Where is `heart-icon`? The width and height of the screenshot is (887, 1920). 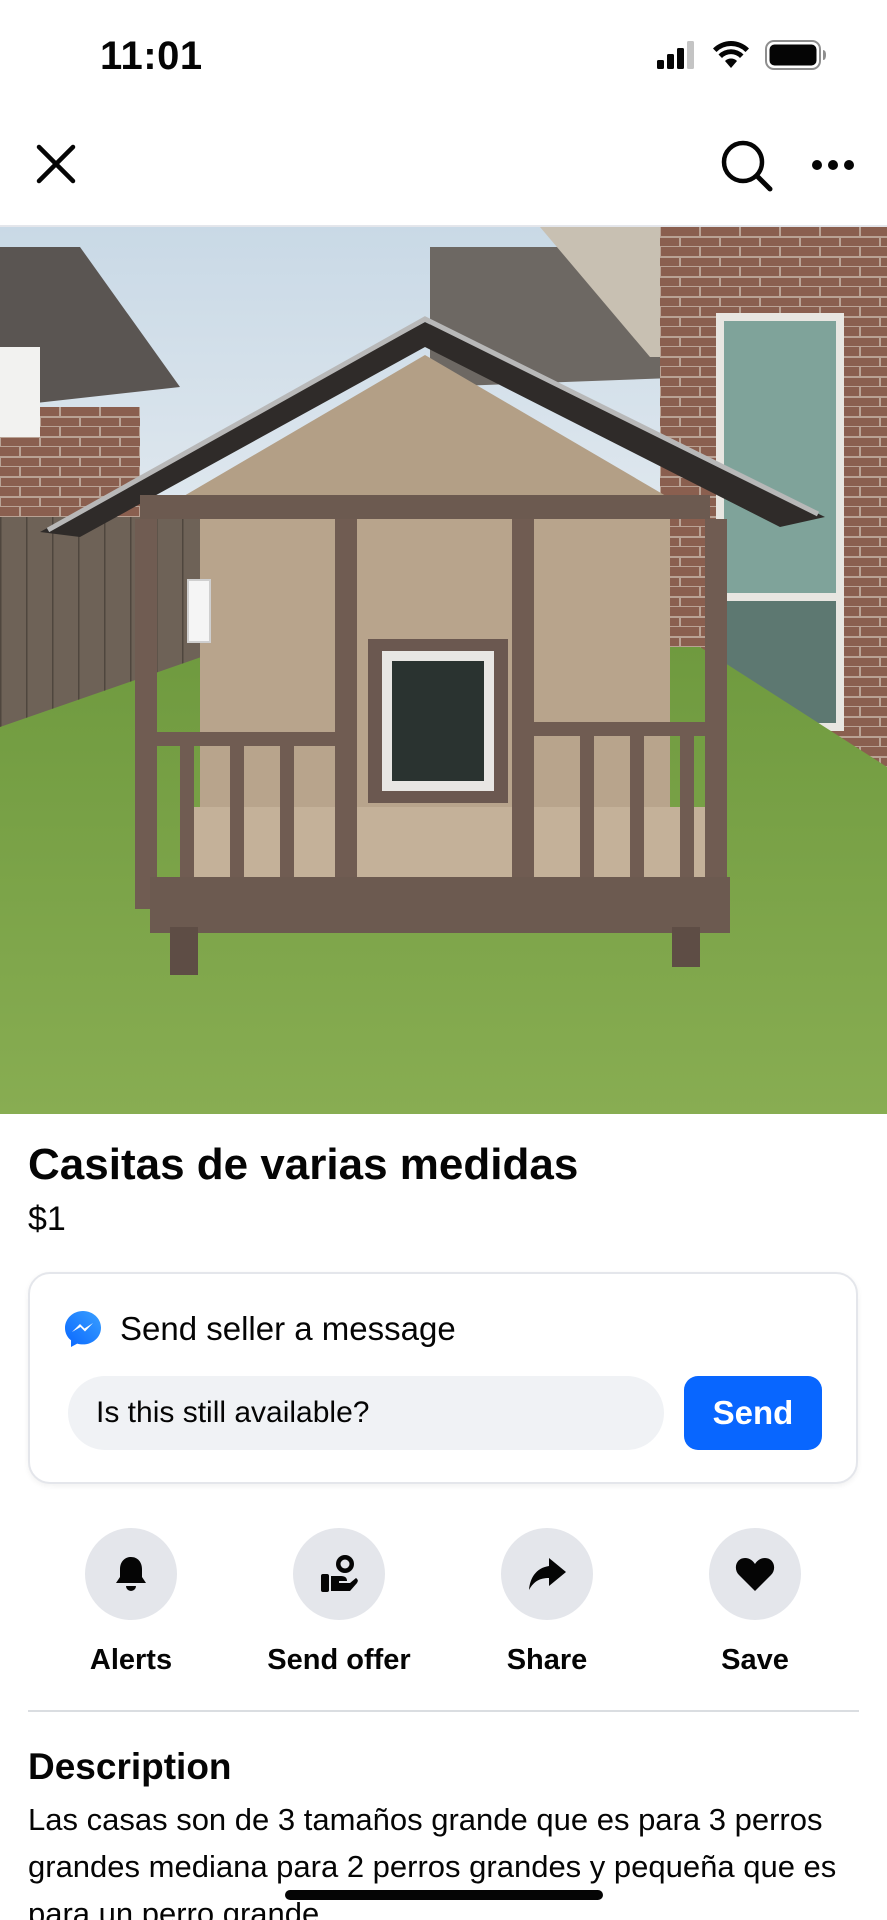 heart-icon is located at coordinates (755, 1574).